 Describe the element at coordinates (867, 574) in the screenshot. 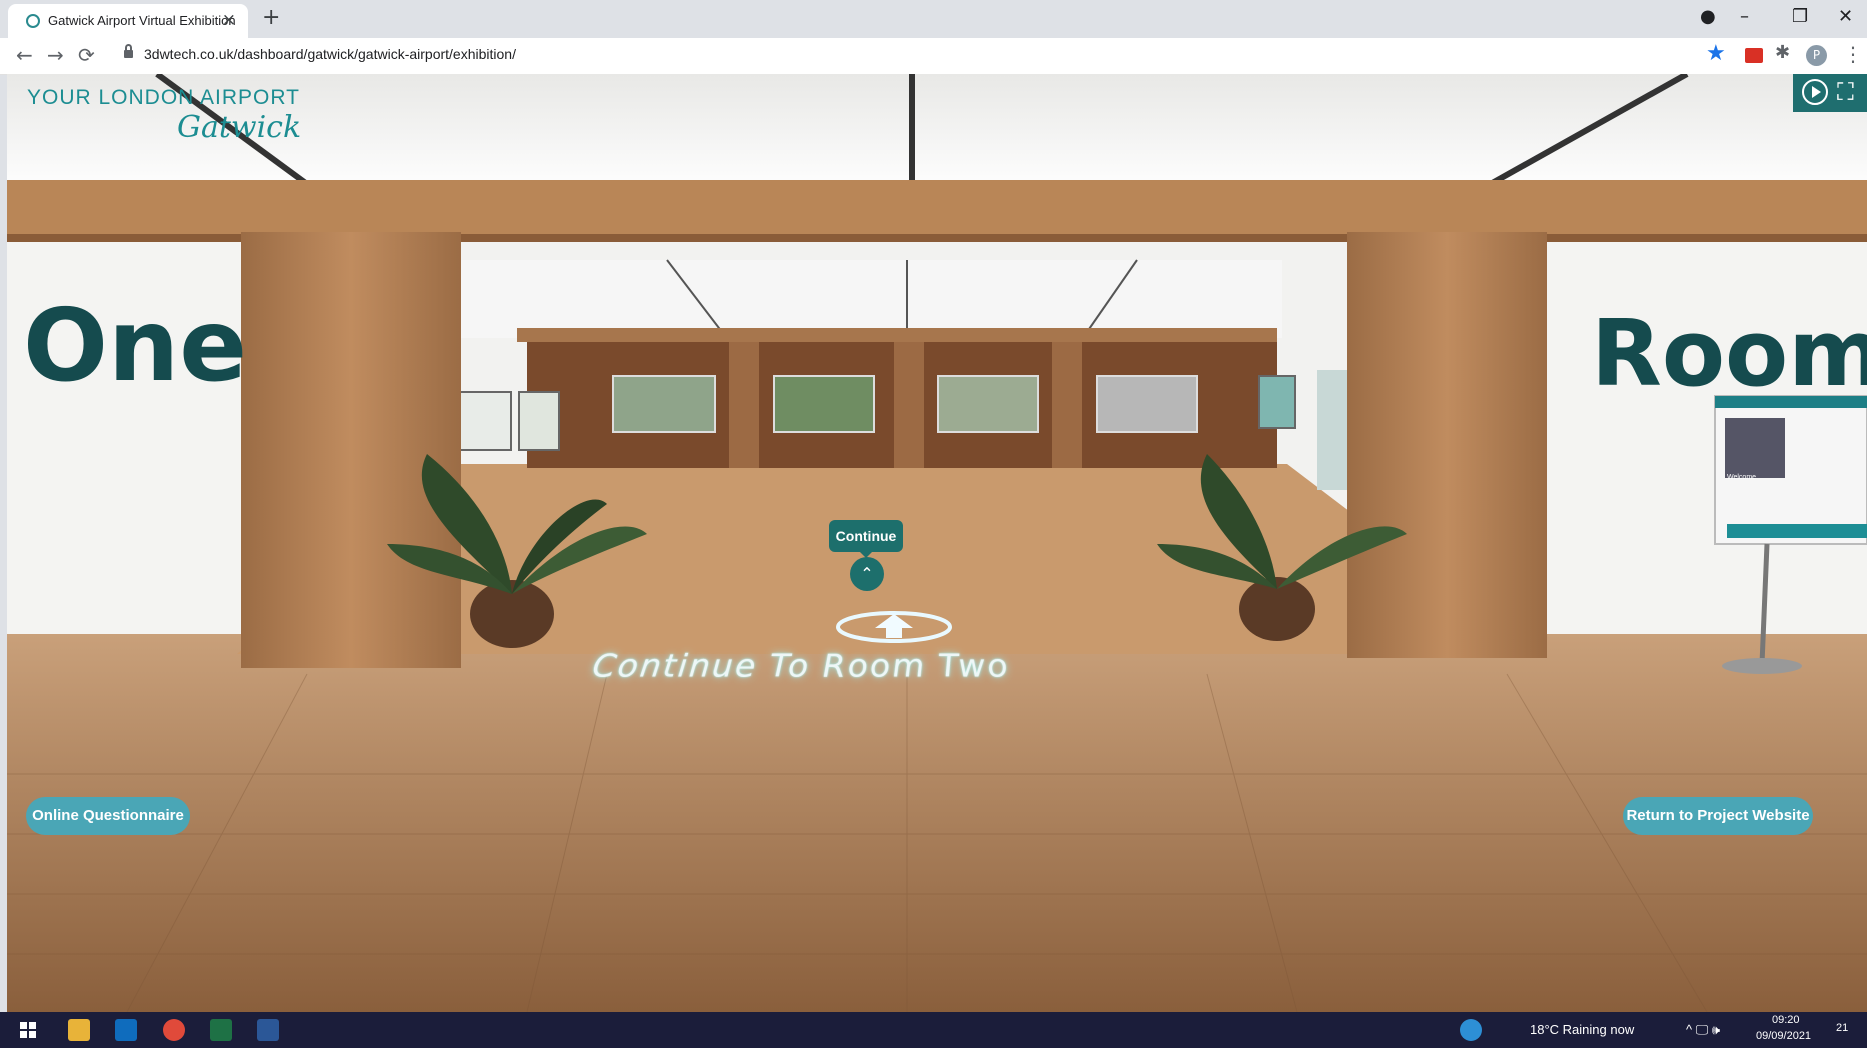

I see `continue-hotspot-arrow-icon: ⌃` at that location.